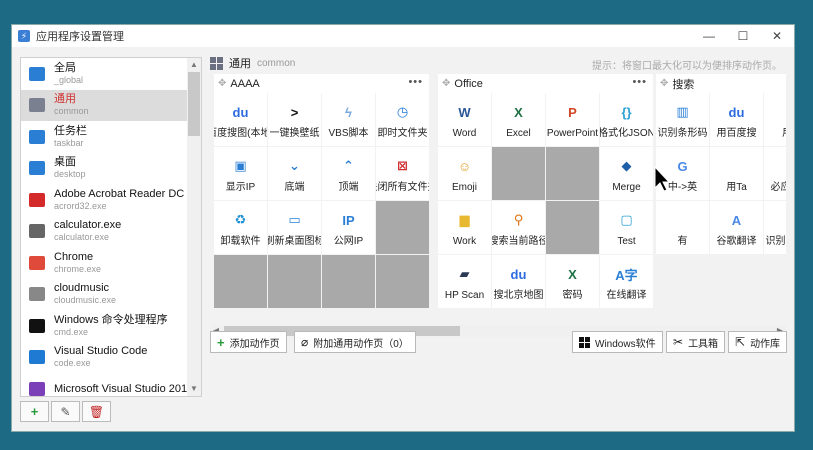 This screenshot has height=450, width=813. I want to click on action-tile: ♻ 卸载软件, so click(240, 227).